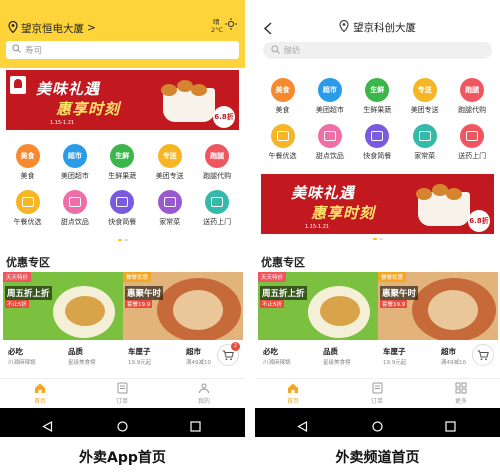 This screenshot has width=500, height=473. What do you see at coordinates (472, 156) in the screenshot?
I see `category-label: 送药上门` at bounding box center [472, 156].